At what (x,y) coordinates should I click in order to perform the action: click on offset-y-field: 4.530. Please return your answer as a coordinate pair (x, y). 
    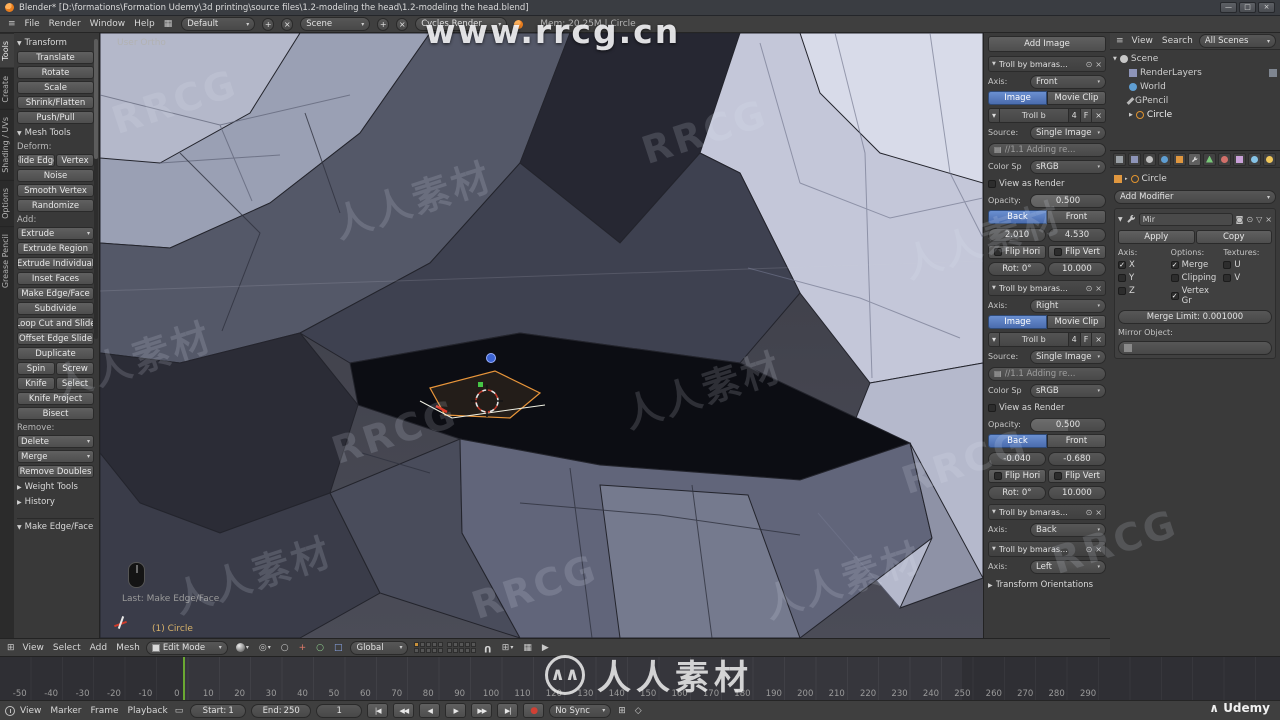
    Looking at the image, I should click on (1077, 234).